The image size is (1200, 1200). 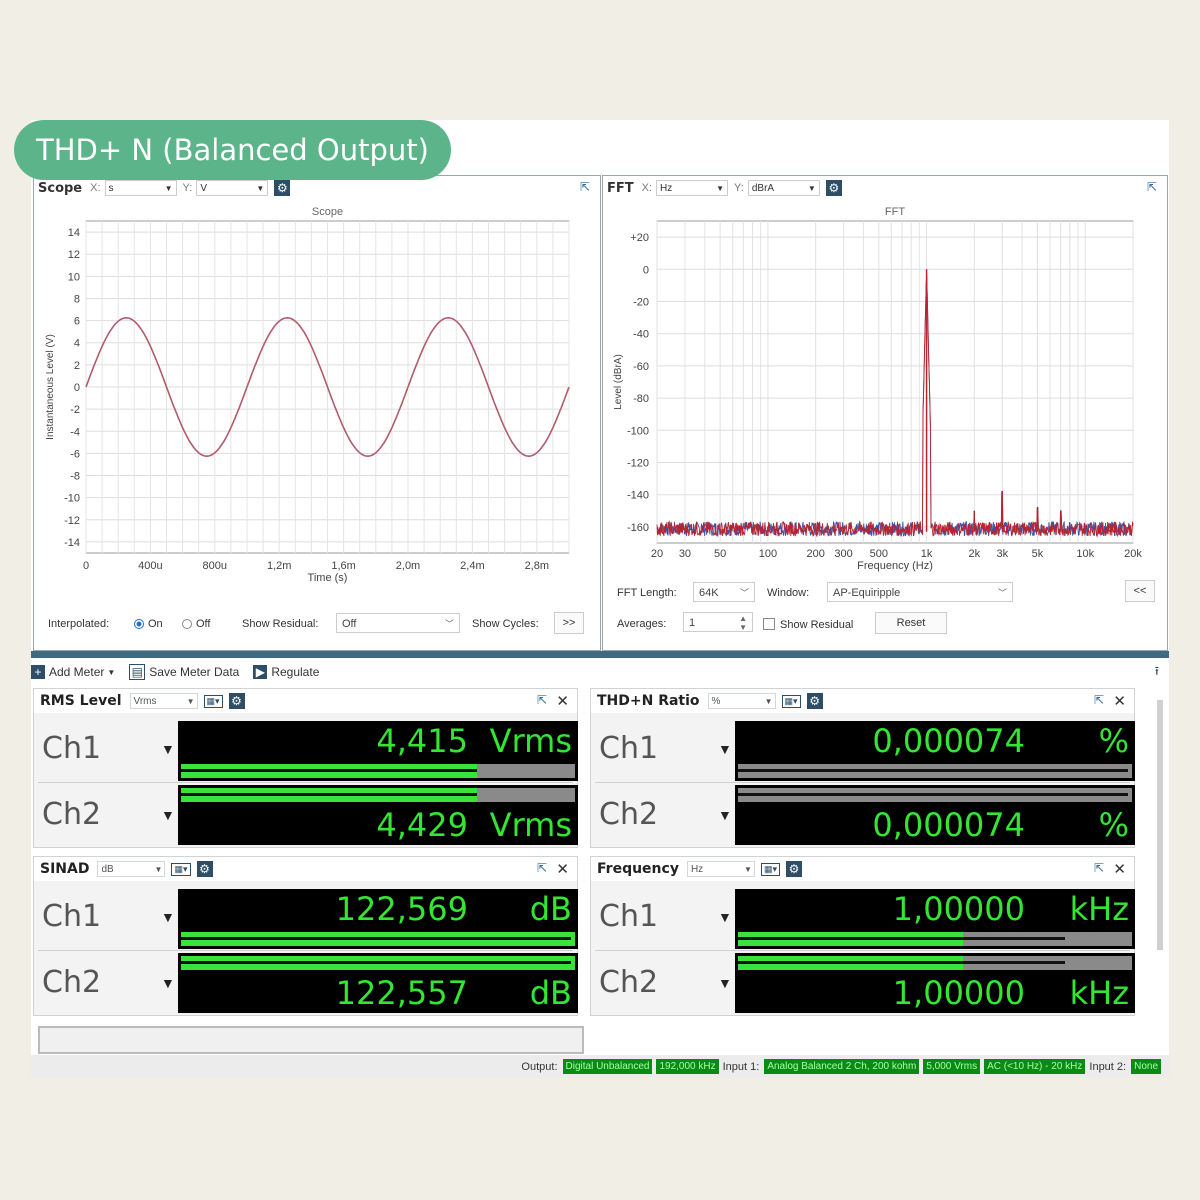 What do you see at coordinates (305, 701) in the screenshot?
I see `meter-header: RMS Level Vrms ▼ ▦▾ ⚙ ⇱ ✕` at bounding box center [305, 701].